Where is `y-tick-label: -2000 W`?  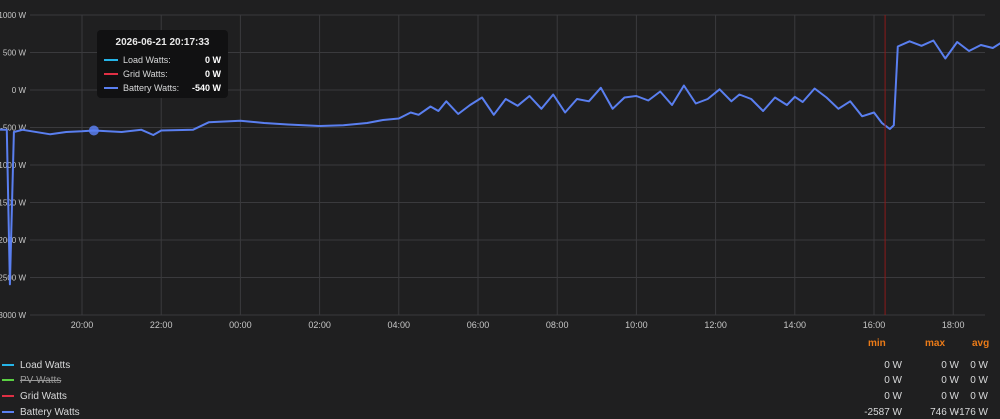
y-tick-label: -2000 W is located at coordinates (13, 240).